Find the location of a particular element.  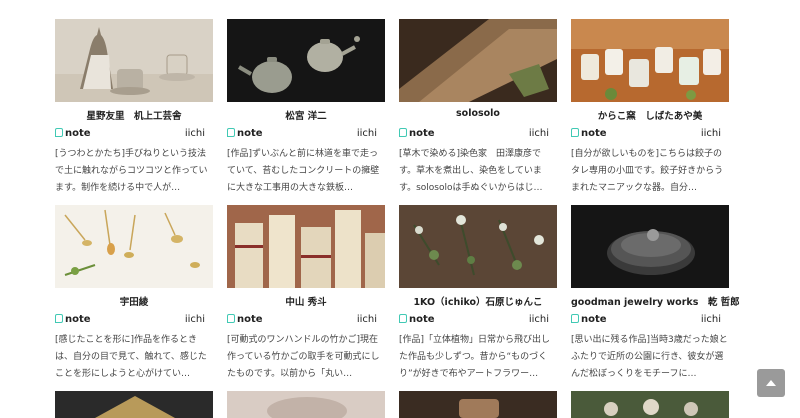

creator-name: solosolo is located at coordinates (478, 113).